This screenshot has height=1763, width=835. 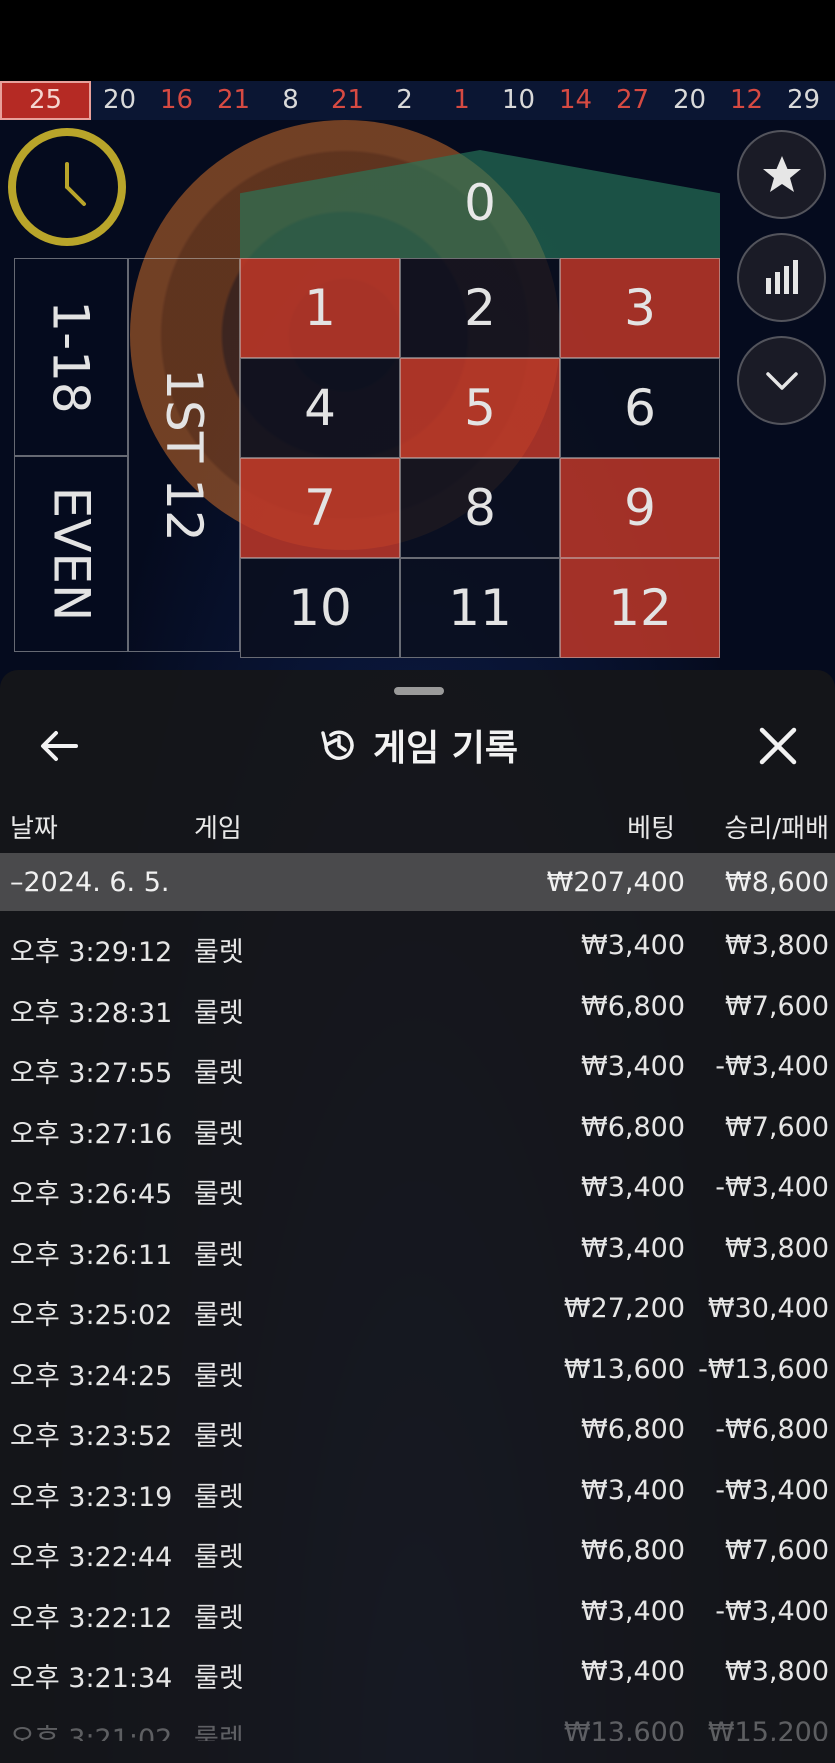 What do you see at coordinates (615, 882) in the screenshot?
I see `date-group-bet-total: ₩207,400` at bounding box center [615, 882].